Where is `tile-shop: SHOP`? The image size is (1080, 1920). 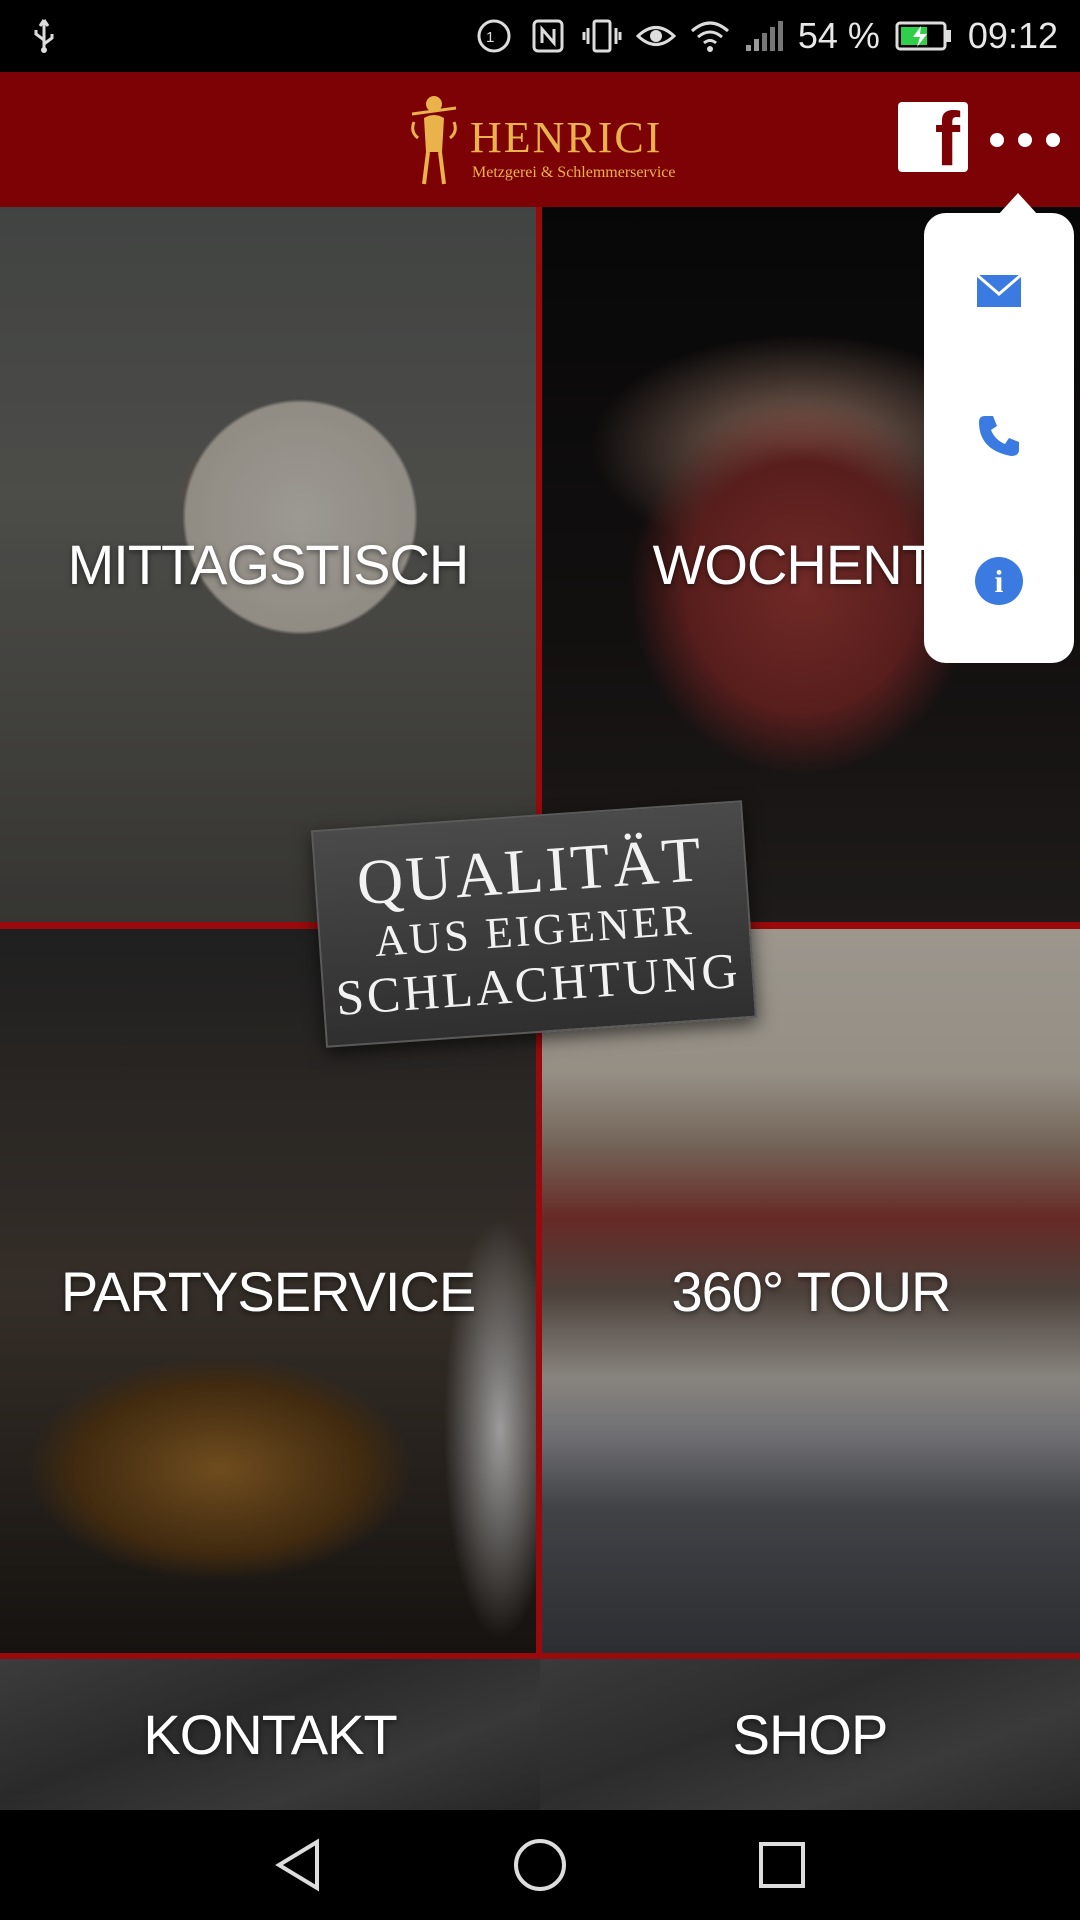 tile-shop: SHOP is located at coordinates (810, 1731).